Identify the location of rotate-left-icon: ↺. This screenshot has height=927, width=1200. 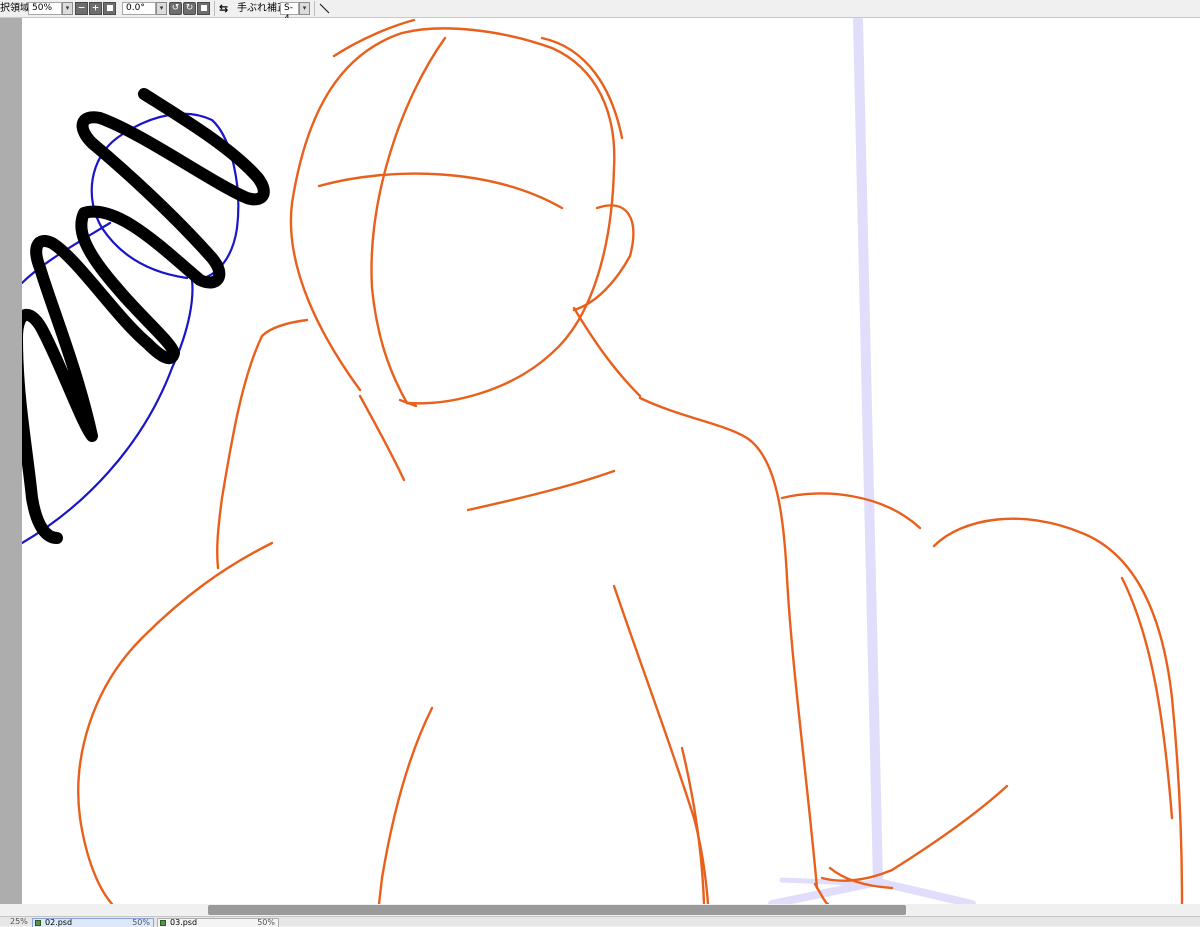
(175, 8).